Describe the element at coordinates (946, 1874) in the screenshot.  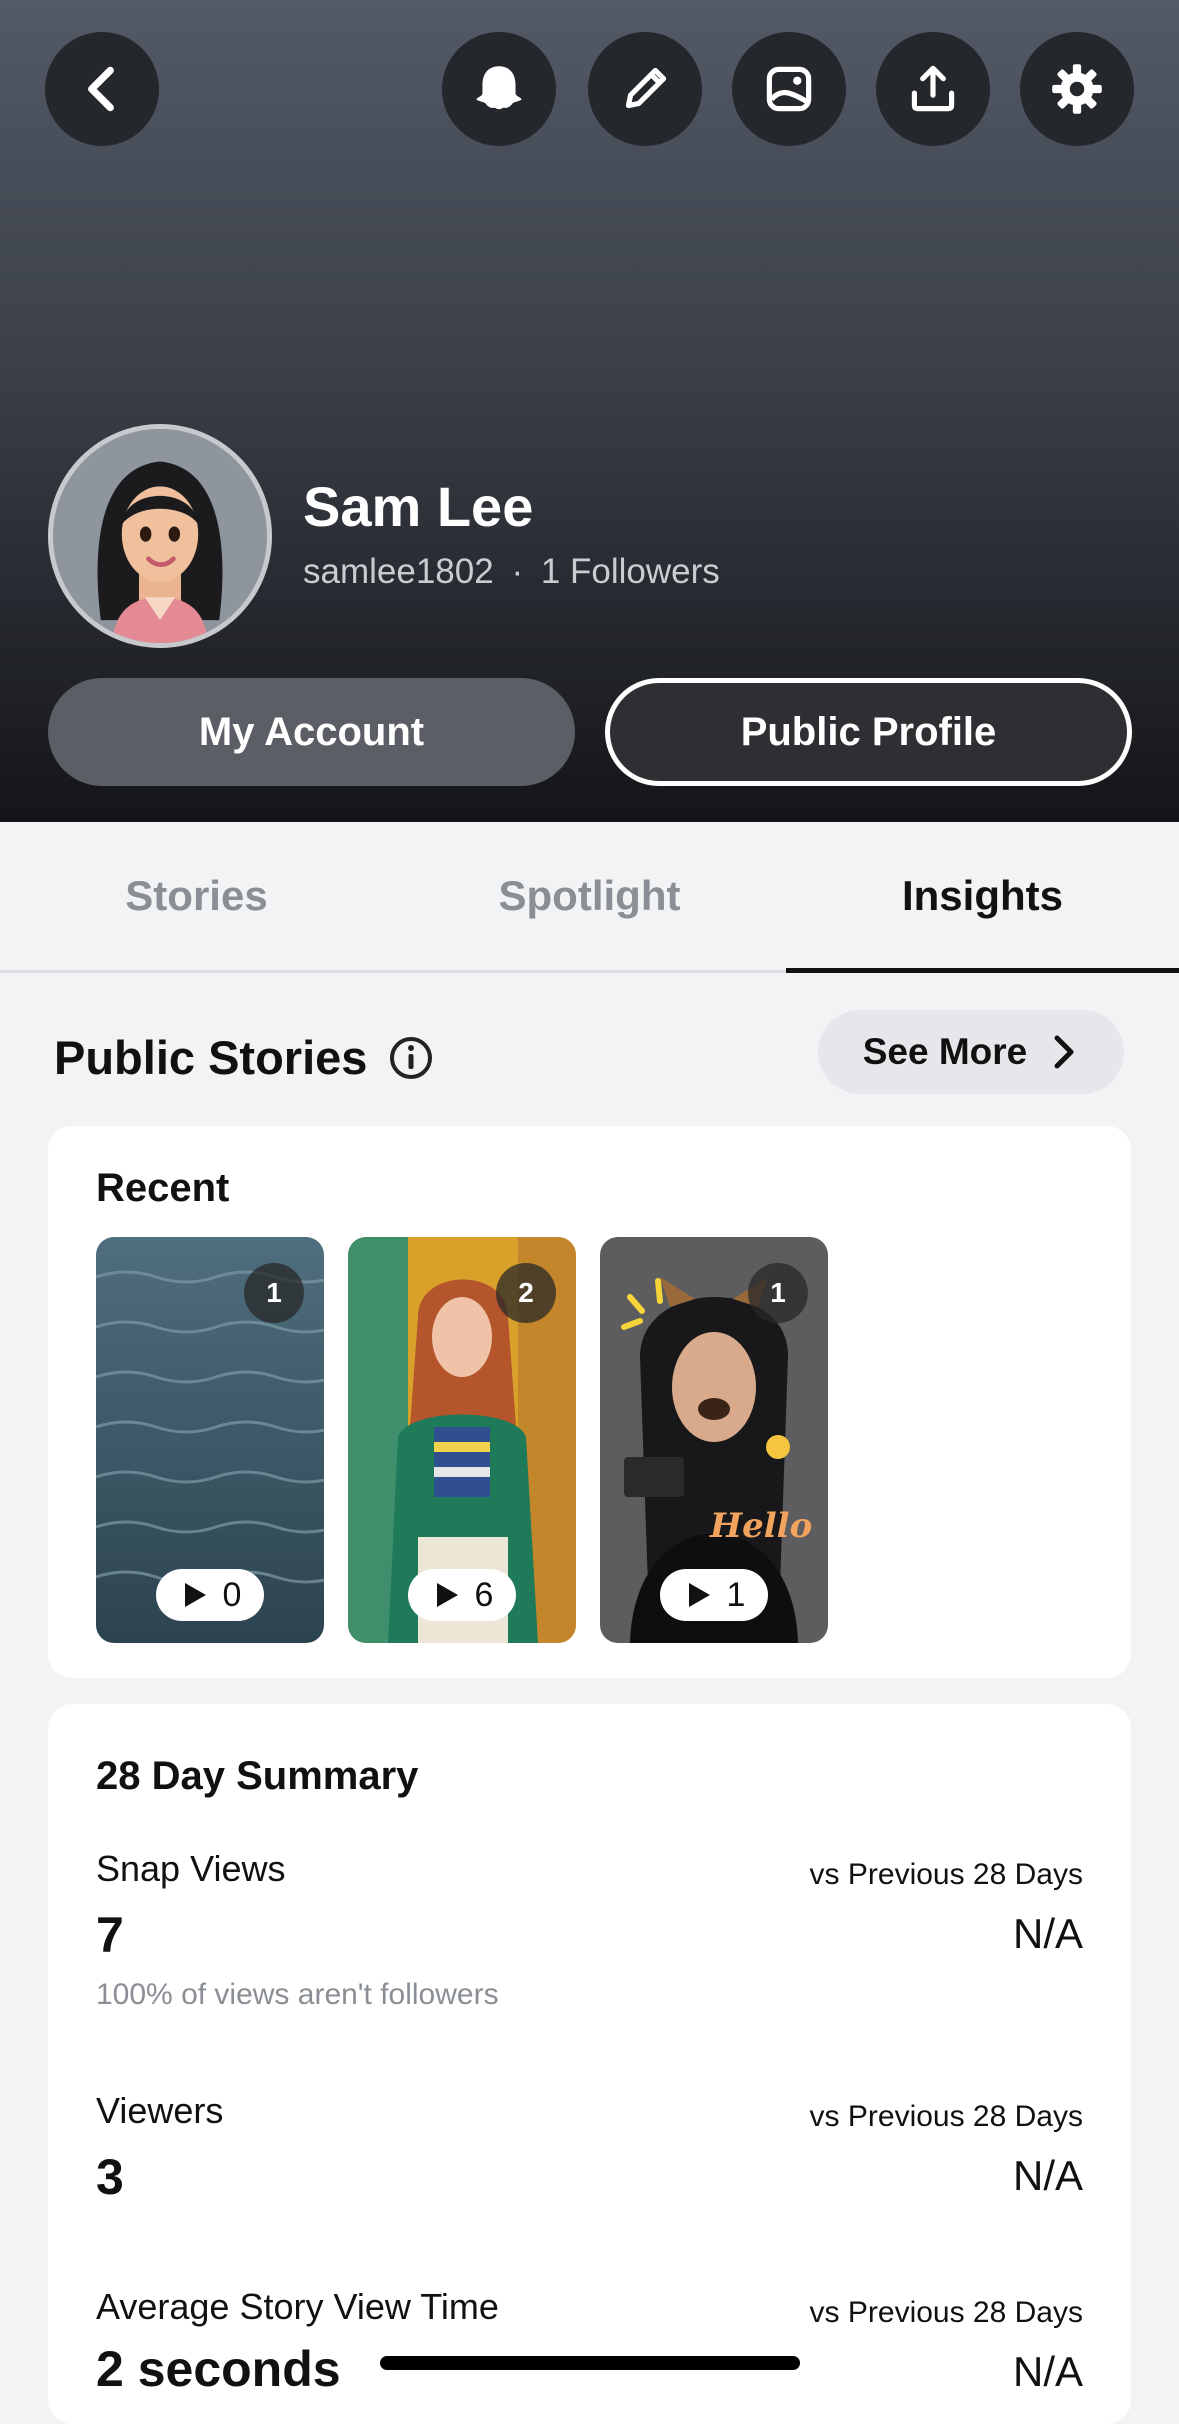
I see `snap-views-compare-label: vs Previous 28 Days` at that location.